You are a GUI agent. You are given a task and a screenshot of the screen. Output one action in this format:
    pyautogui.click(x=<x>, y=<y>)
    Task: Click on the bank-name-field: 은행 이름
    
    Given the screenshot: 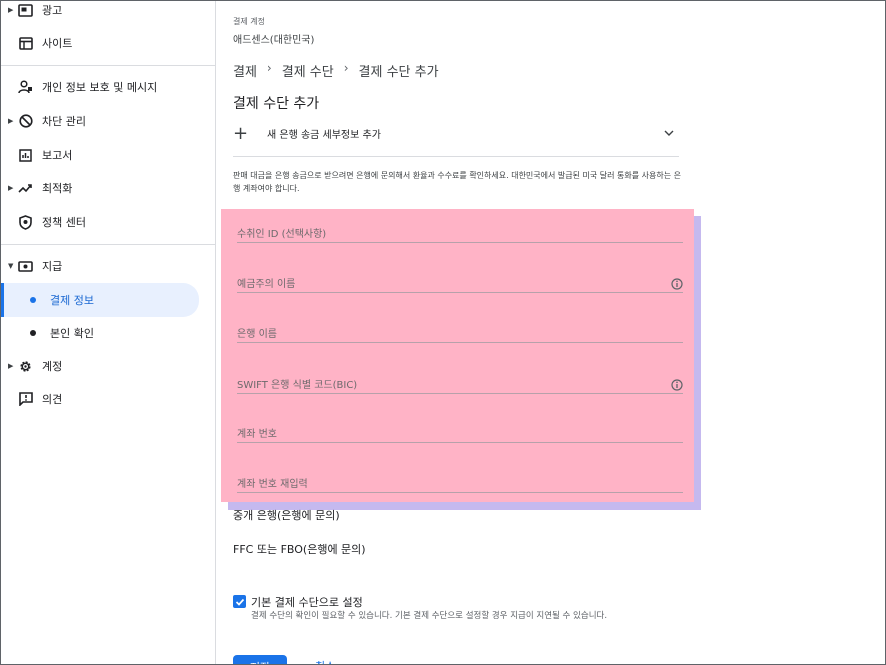 What is the action you would take?
    pyautogui.click(x=460, y=328)
    